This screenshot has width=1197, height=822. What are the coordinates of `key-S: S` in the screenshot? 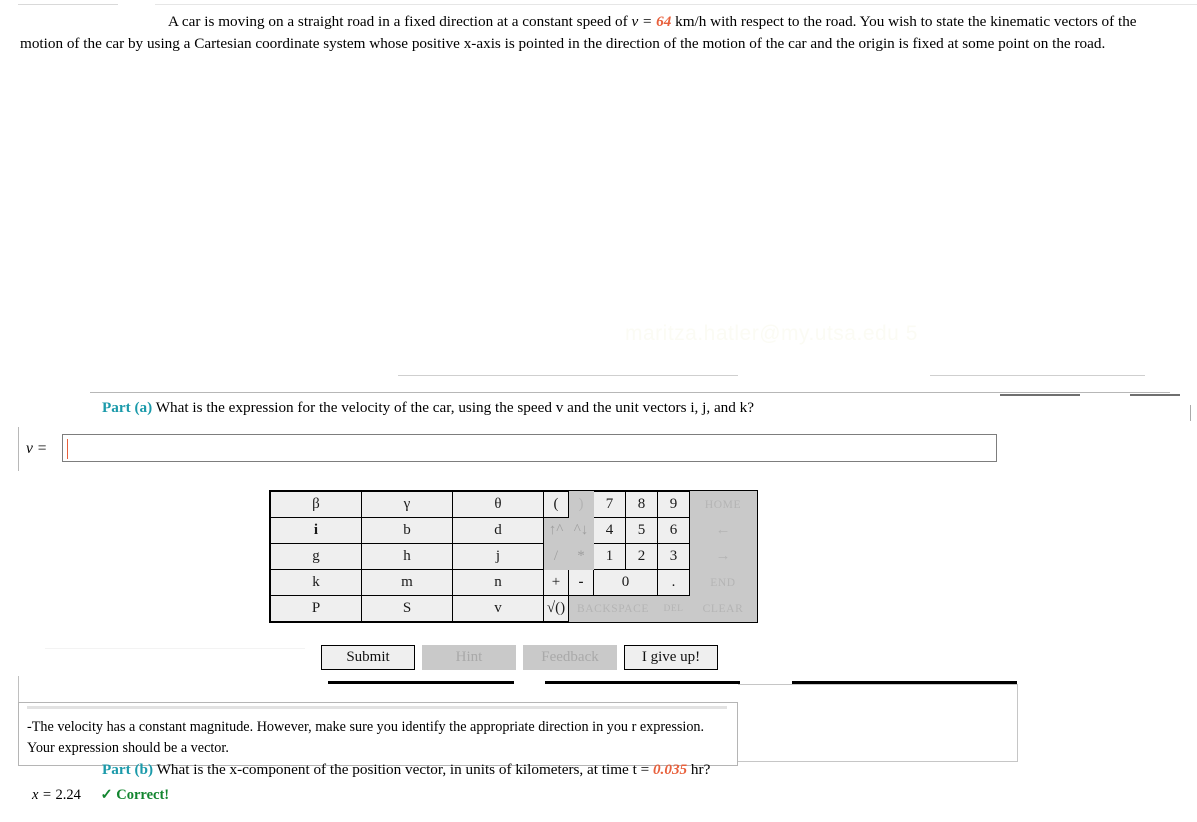 It's located at (407, 608).